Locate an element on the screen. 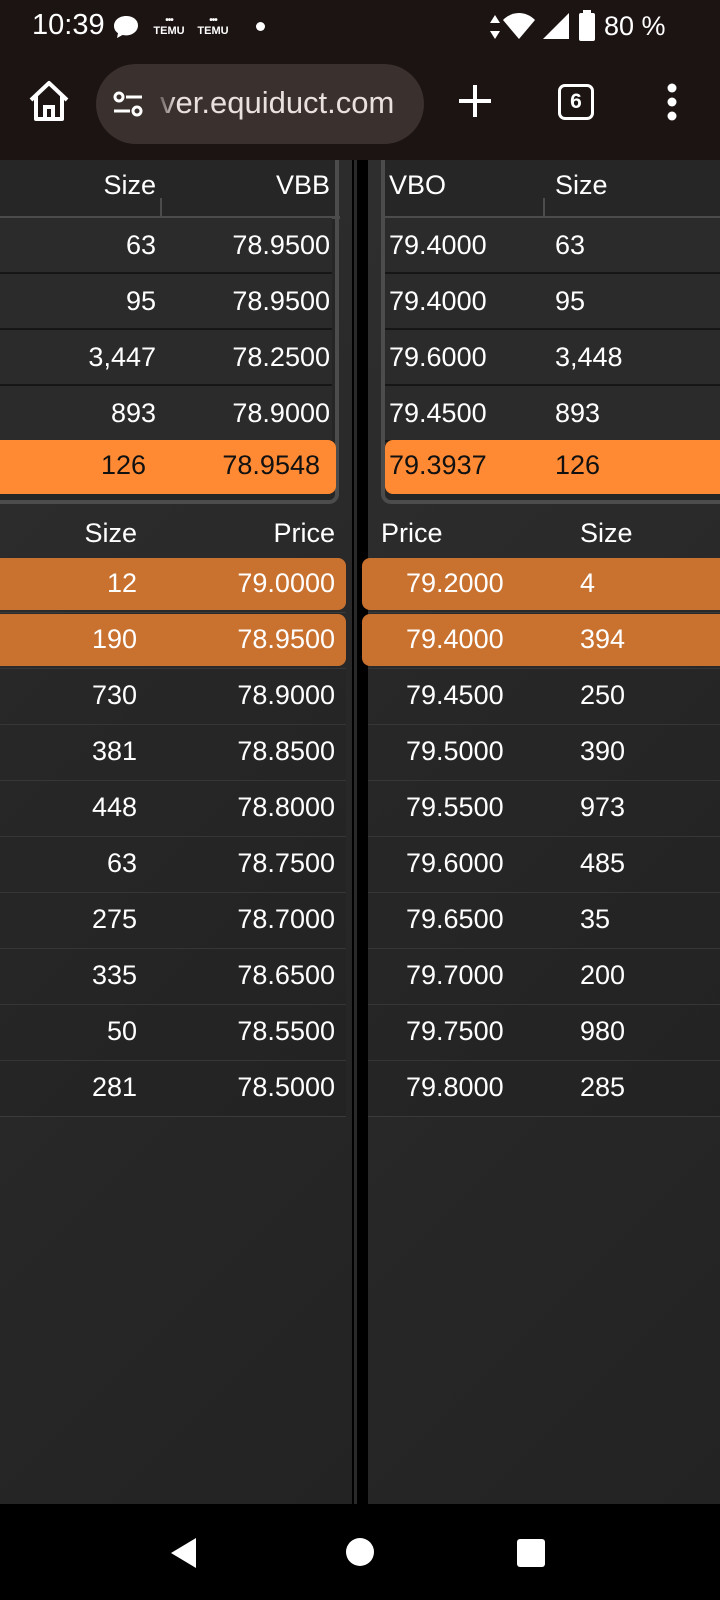 Image resolution: width=720 pixels, height=1600 pixels. tab-switcher-button: 6 is located at coordinates (576, 102).